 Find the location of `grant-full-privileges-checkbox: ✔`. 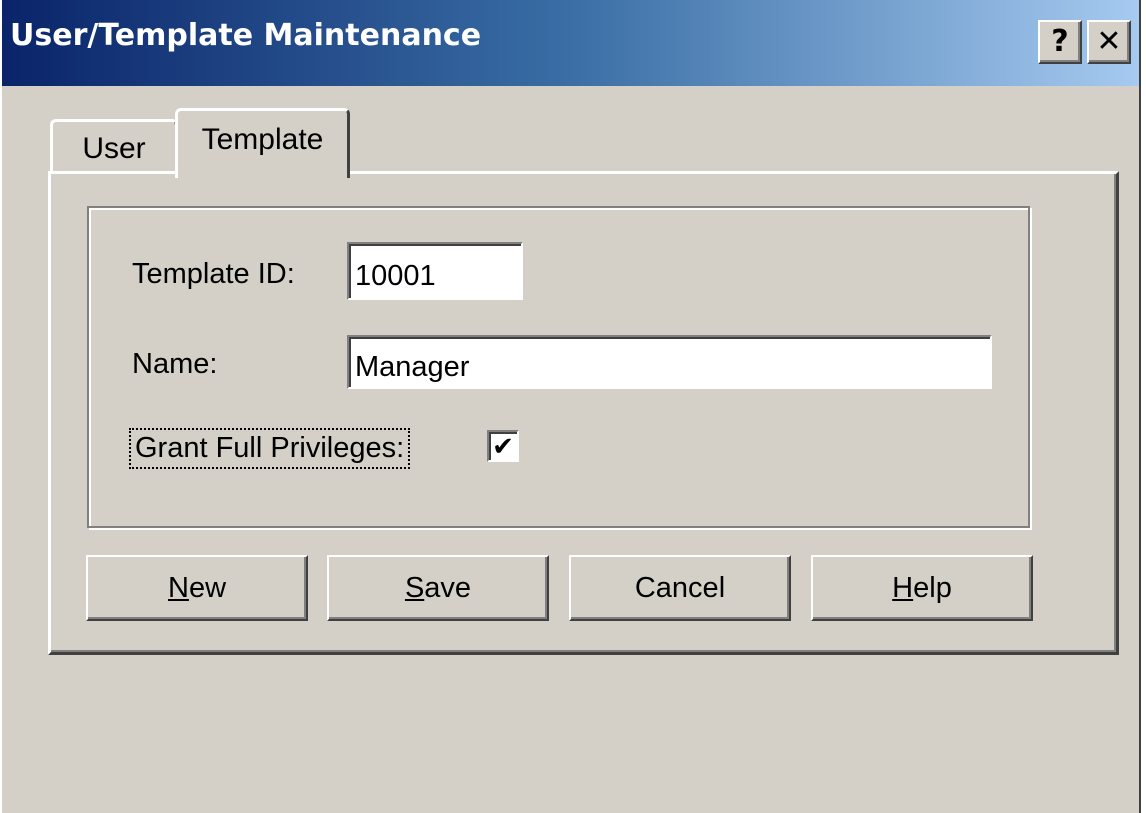

grant-full-privileges-checkbox: ✔ is located at coordinates (503, 446).